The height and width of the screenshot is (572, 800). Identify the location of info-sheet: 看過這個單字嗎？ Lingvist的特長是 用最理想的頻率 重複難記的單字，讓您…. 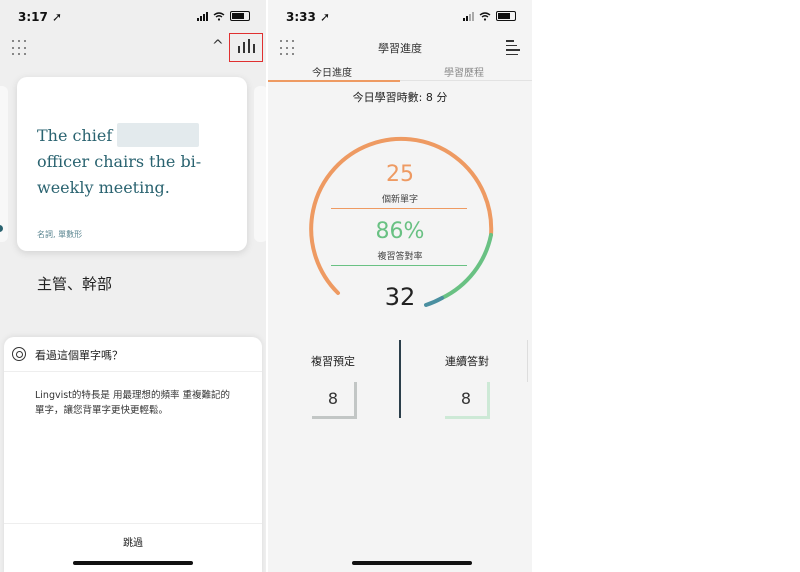
(133, 454).